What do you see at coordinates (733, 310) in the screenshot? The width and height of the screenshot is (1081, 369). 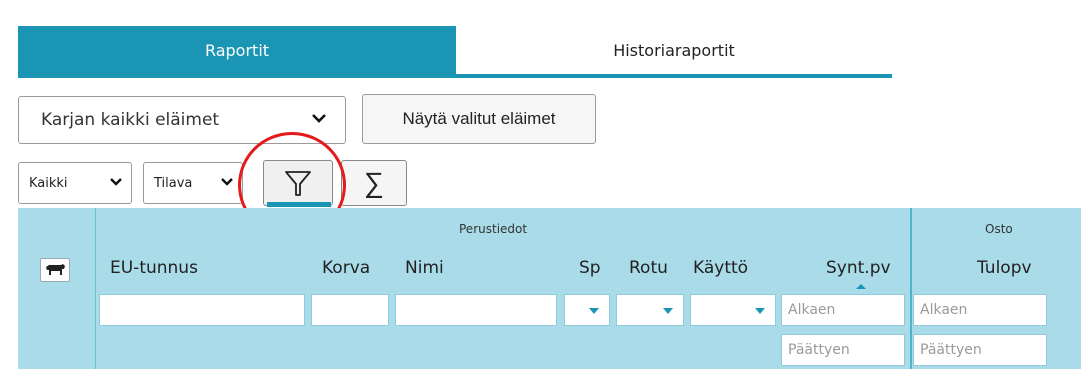 I see `use-filter-select` at bounding box center [733, 310].